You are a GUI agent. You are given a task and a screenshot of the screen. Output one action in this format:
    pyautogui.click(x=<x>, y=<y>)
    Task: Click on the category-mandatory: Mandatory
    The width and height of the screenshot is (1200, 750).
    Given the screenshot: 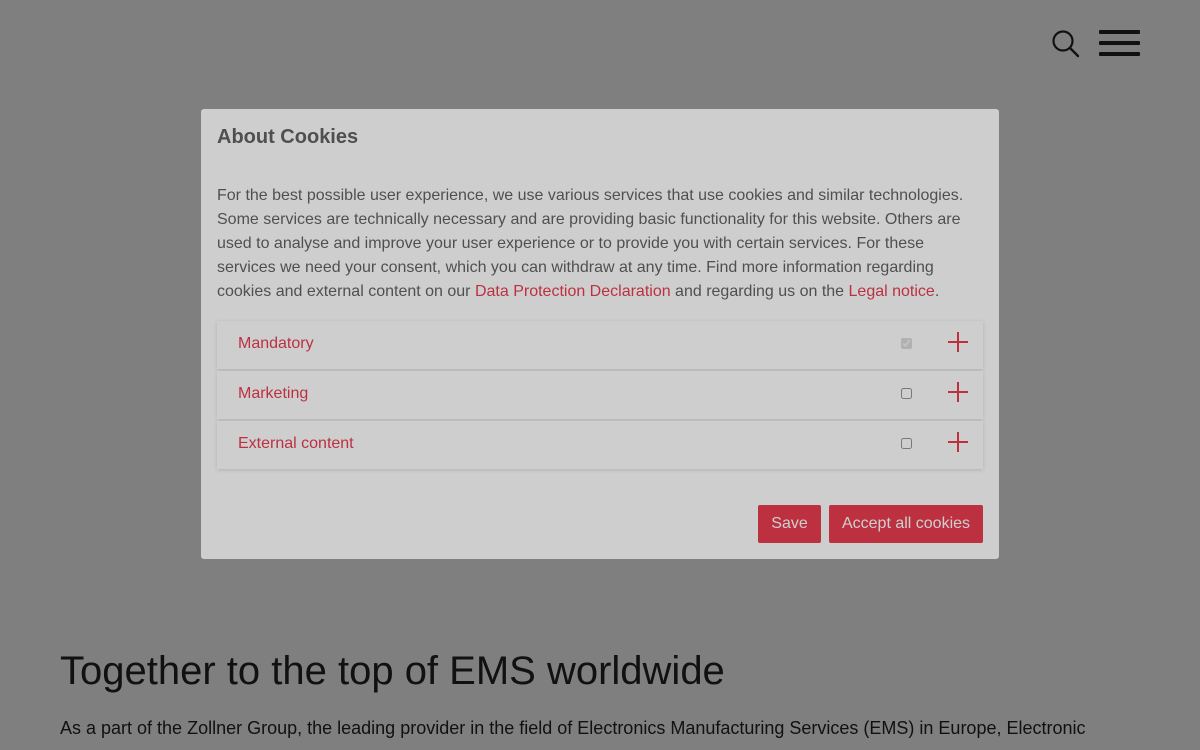 What is the action you would take?
    pyautogui.click(x=600, y=345)
    